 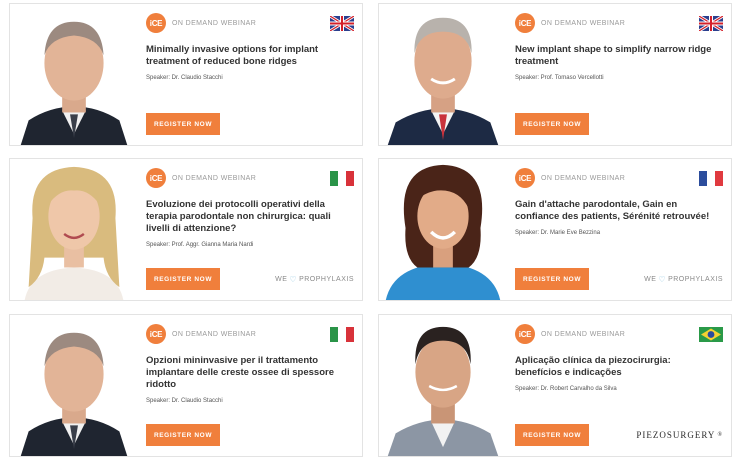 What do you see at coordinates (558, 233) in the screenshot?
I see `speaker-name: Speaker: Dr. Marie Eve Bezzina` at bounding box center [558, 233].